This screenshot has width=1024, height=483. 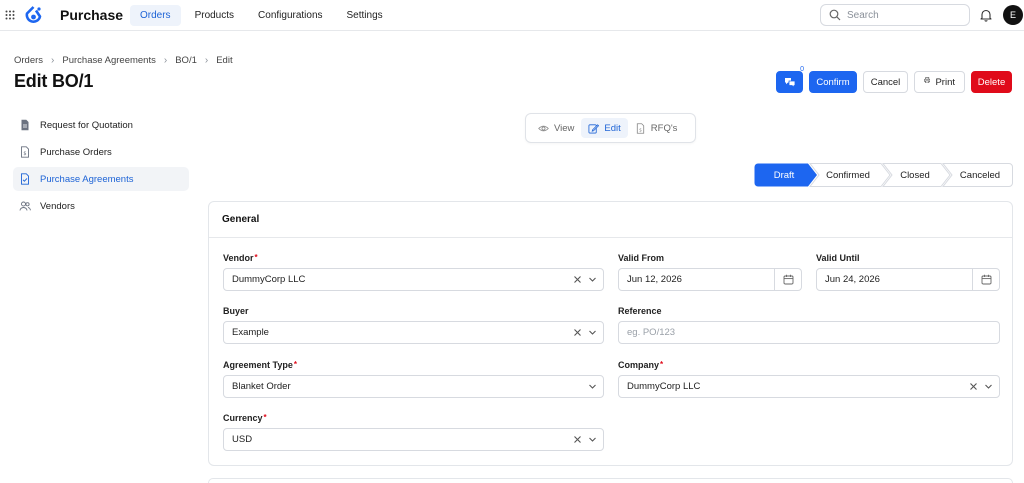 What do you see at coordinates (564, 128) in the screenshot?
I see `view-tab-label: View` at bounding box center [564, 128].